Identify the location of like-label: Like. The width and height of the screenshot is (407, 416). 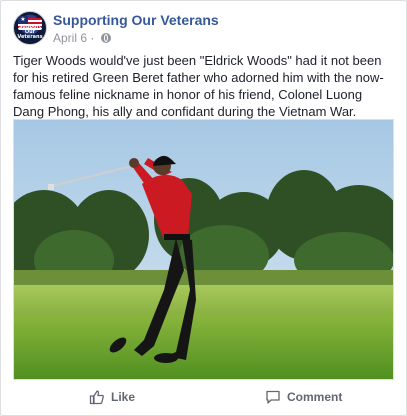
(123, 397).